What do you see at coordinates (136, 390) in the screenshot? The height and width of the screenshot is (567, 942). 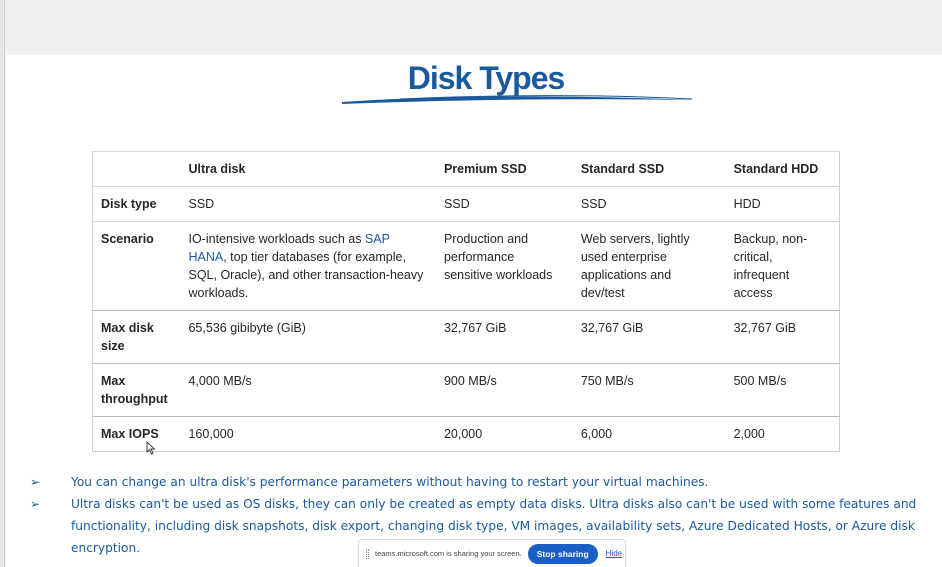 I see `row-label: Max throughput` at bounding box center [136, 390].